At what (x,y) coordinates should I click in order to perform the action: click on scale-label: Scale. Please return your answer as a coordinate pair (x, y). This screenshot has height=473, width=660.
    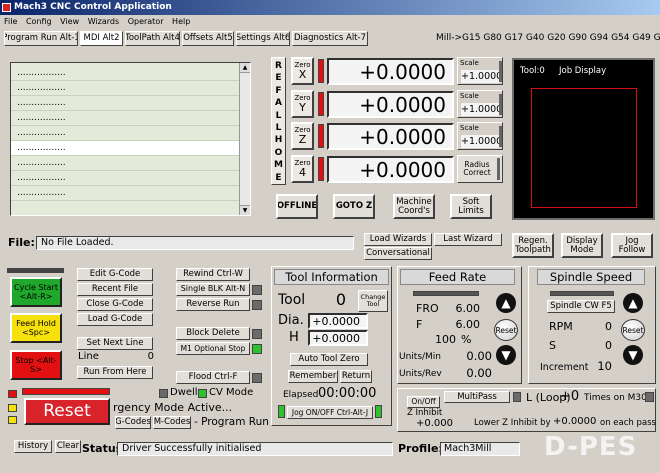
    Looking at the image, I should click on (469, 128).